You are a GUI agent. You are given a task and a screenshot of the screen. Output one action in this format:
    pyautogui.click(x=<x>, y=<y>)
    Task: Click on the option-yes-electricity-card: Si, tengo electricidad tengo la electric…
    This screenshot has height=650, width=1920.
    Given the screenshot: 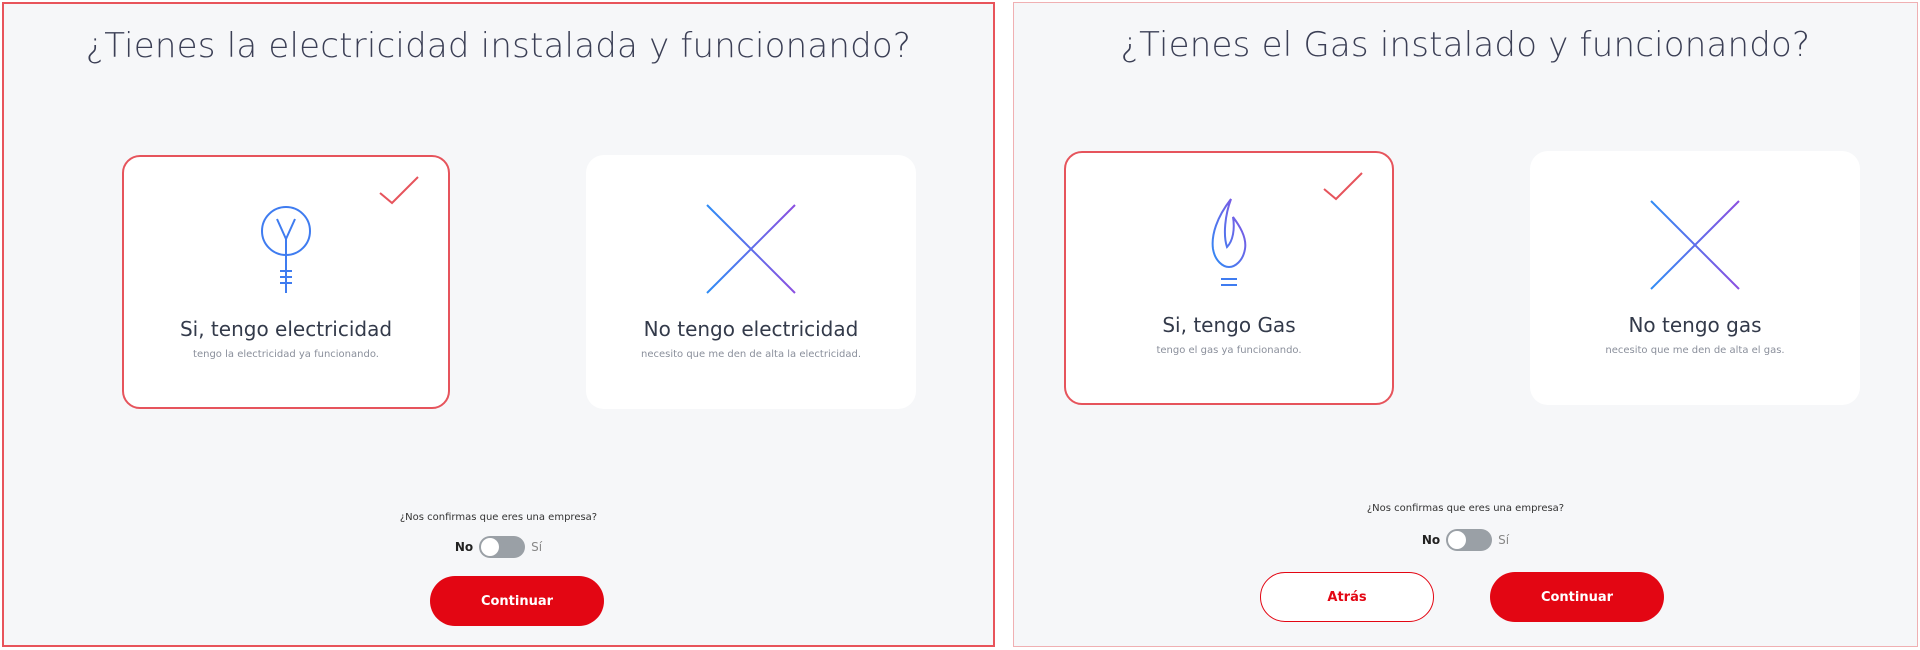 What is the action you would take?
    pyautogui.click(x=286, y=282)
    